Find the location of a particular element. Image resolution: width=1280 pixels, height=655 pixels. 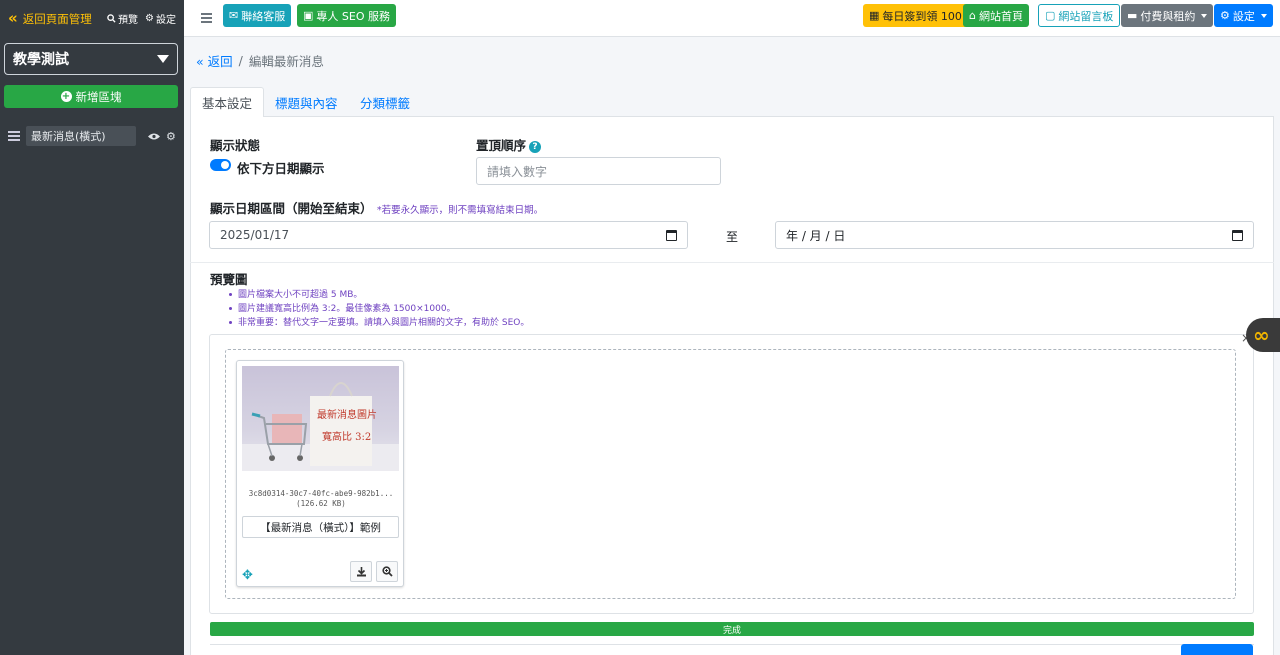

to-label: 至 is located at coordinates (732, 237).